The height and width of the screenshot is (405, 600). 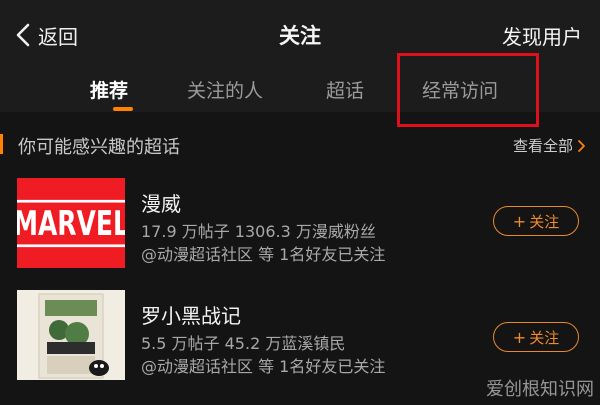 I want to click on book-cover-thumbnail, so click(x=71, y=335).